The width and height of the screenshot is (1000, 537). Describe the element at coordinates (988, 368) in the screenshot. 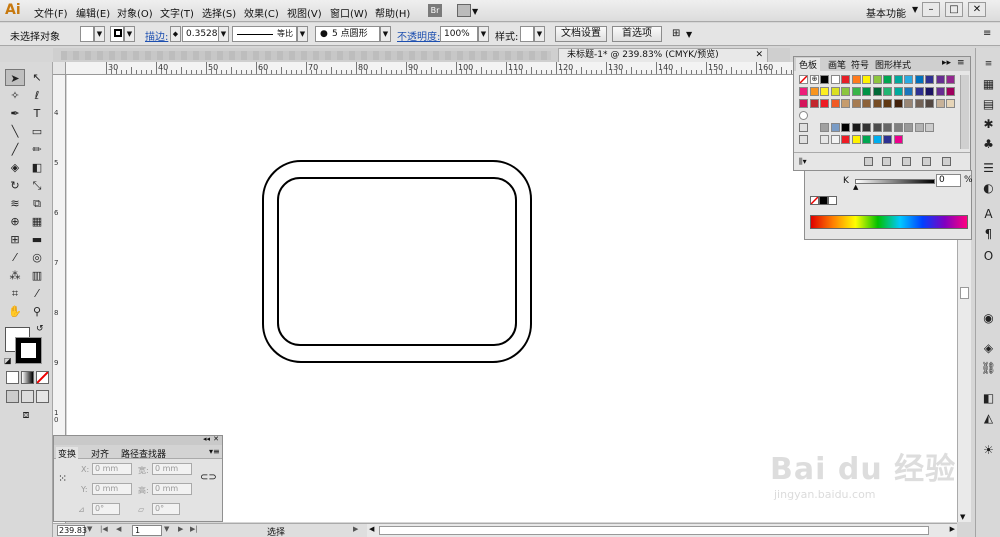

I see `links-icon: ⛓` at that location.